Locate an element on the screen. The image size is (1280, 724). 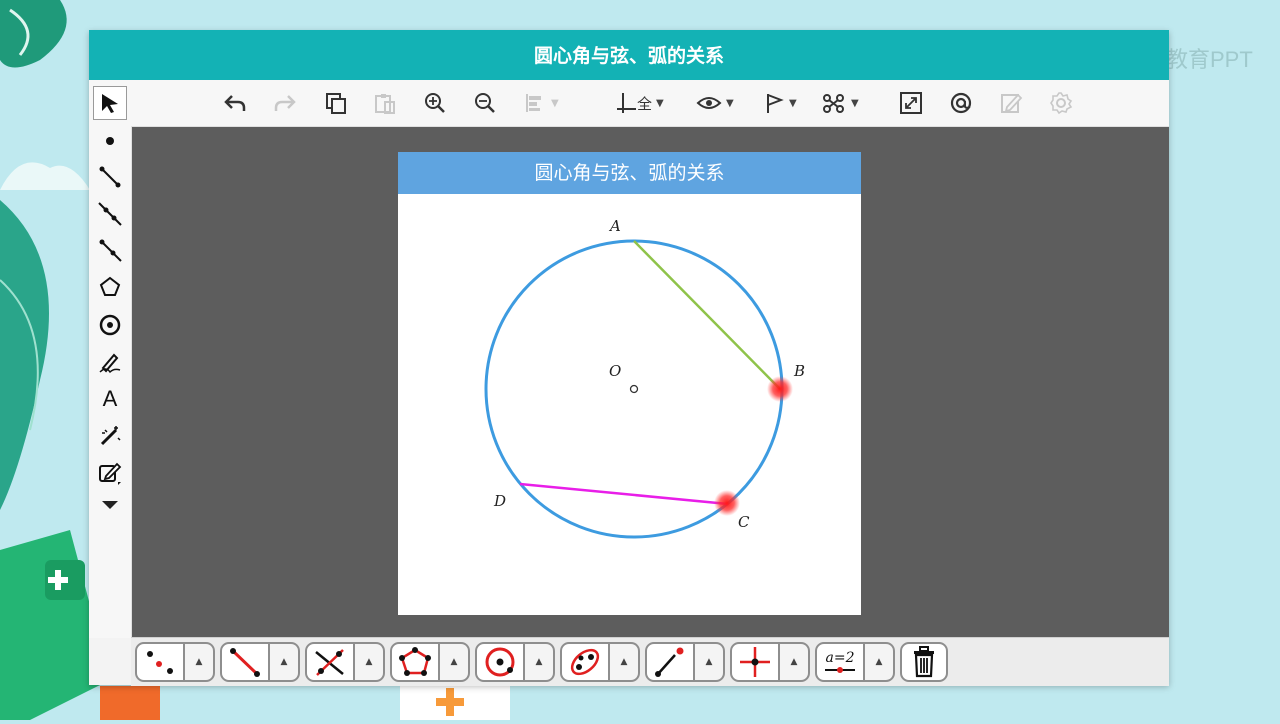
perpendicular-tool-expand: ▲ is located at coordinates (795, 662).